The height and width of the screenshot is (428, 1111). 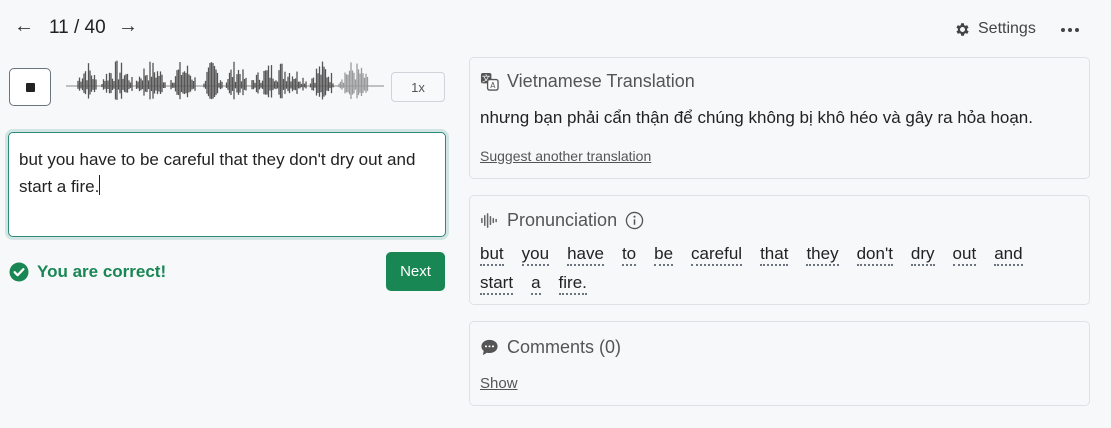 What do you see at coordinates (489, 220) in the screenshot?
I see `audio-waves-icon` at bounding box center [489, 220].